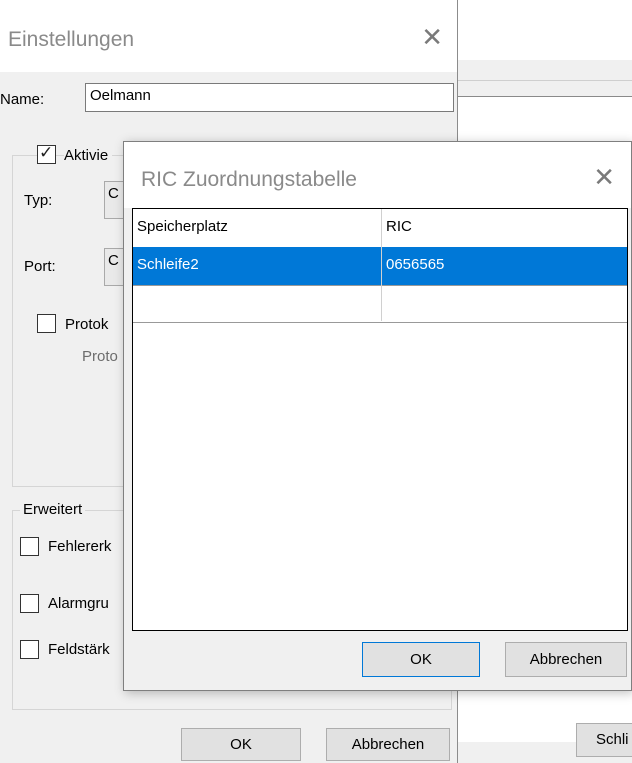 The width and height of the screenshot is (632, 763). I want to click on activate-checkbox, so click(46, 153).